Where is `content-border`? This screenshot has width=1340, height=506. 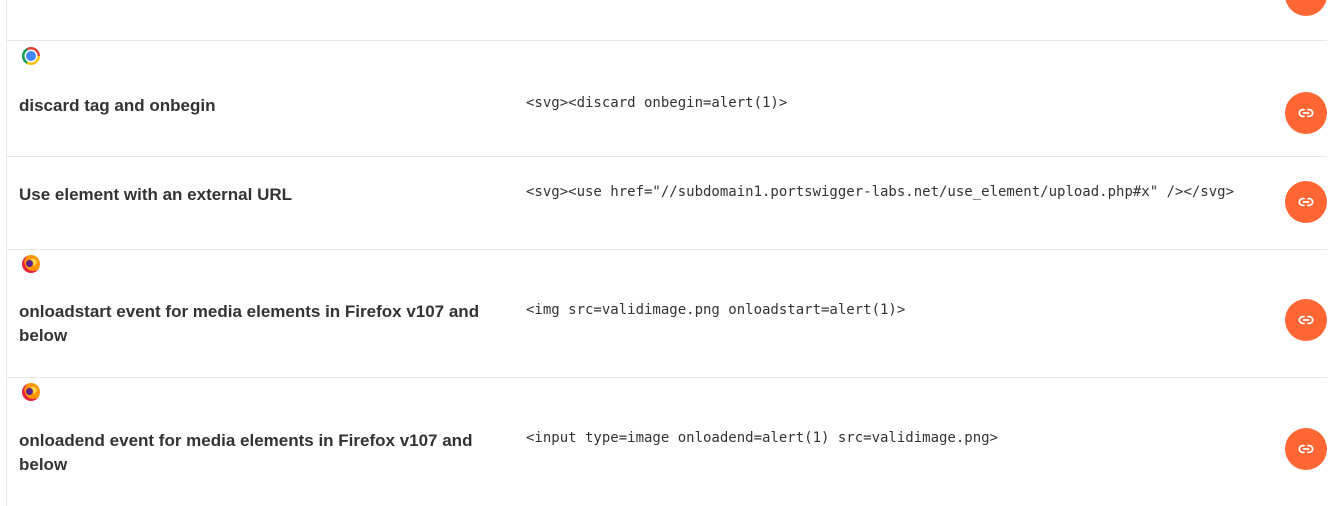 content-border is located at coordinates (6, 253).